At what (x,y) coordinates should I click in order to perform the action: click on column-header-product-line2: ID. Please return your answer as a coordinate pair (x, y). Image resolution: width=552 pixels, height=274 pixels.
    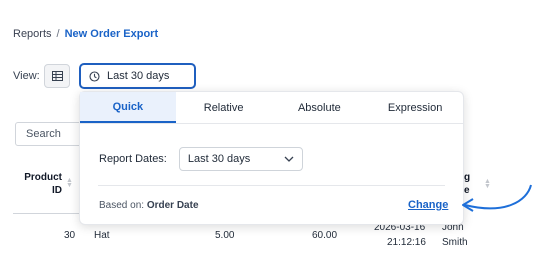
    Looking at the image, I should click on (57, 190).